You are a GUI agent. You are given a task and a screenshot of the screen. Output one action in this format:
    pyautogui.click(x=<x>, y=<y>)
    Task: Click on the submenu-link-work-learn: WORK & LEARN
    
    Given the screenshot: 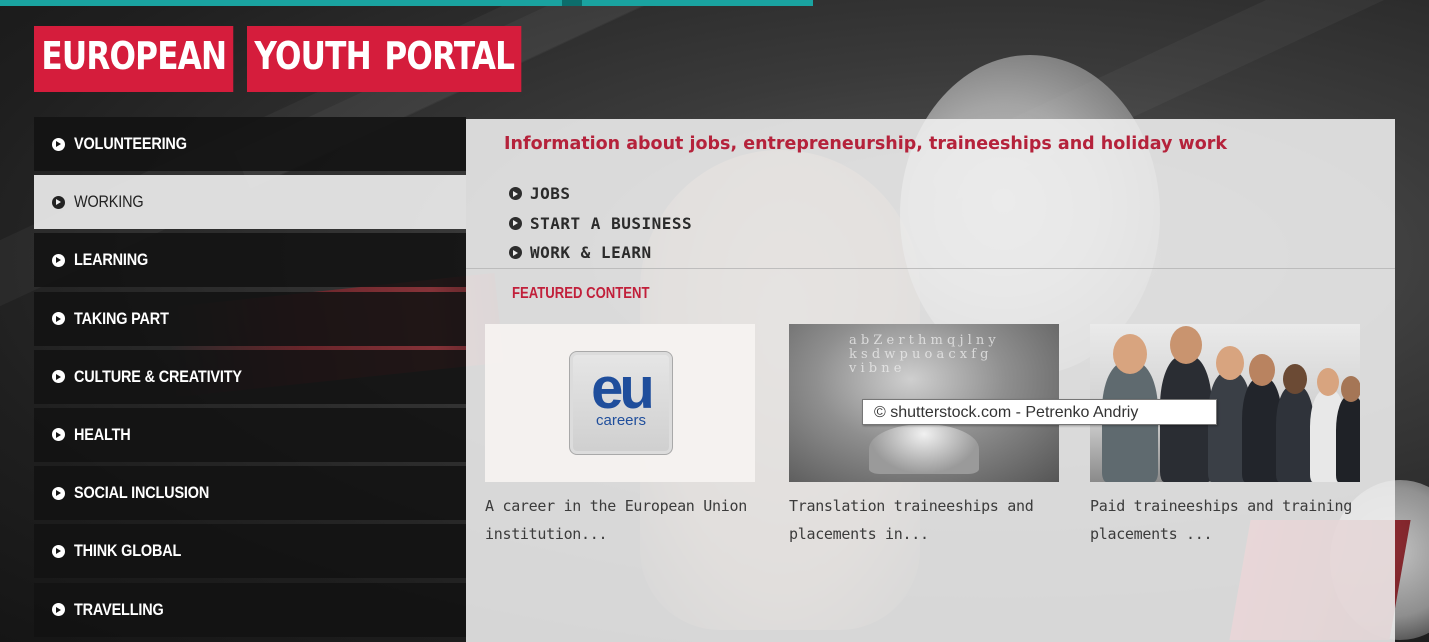 What is the action you would take?
    pyautogui.click(x=600, y=253)
    